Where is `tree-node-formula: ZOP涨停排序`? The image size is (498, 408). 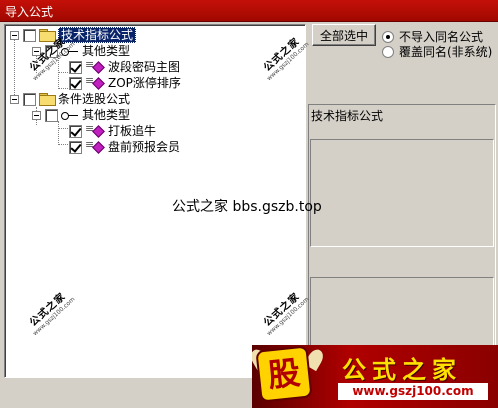 tree-node-formula: ZOP涨停排序 is located at coordinates (123, 82).